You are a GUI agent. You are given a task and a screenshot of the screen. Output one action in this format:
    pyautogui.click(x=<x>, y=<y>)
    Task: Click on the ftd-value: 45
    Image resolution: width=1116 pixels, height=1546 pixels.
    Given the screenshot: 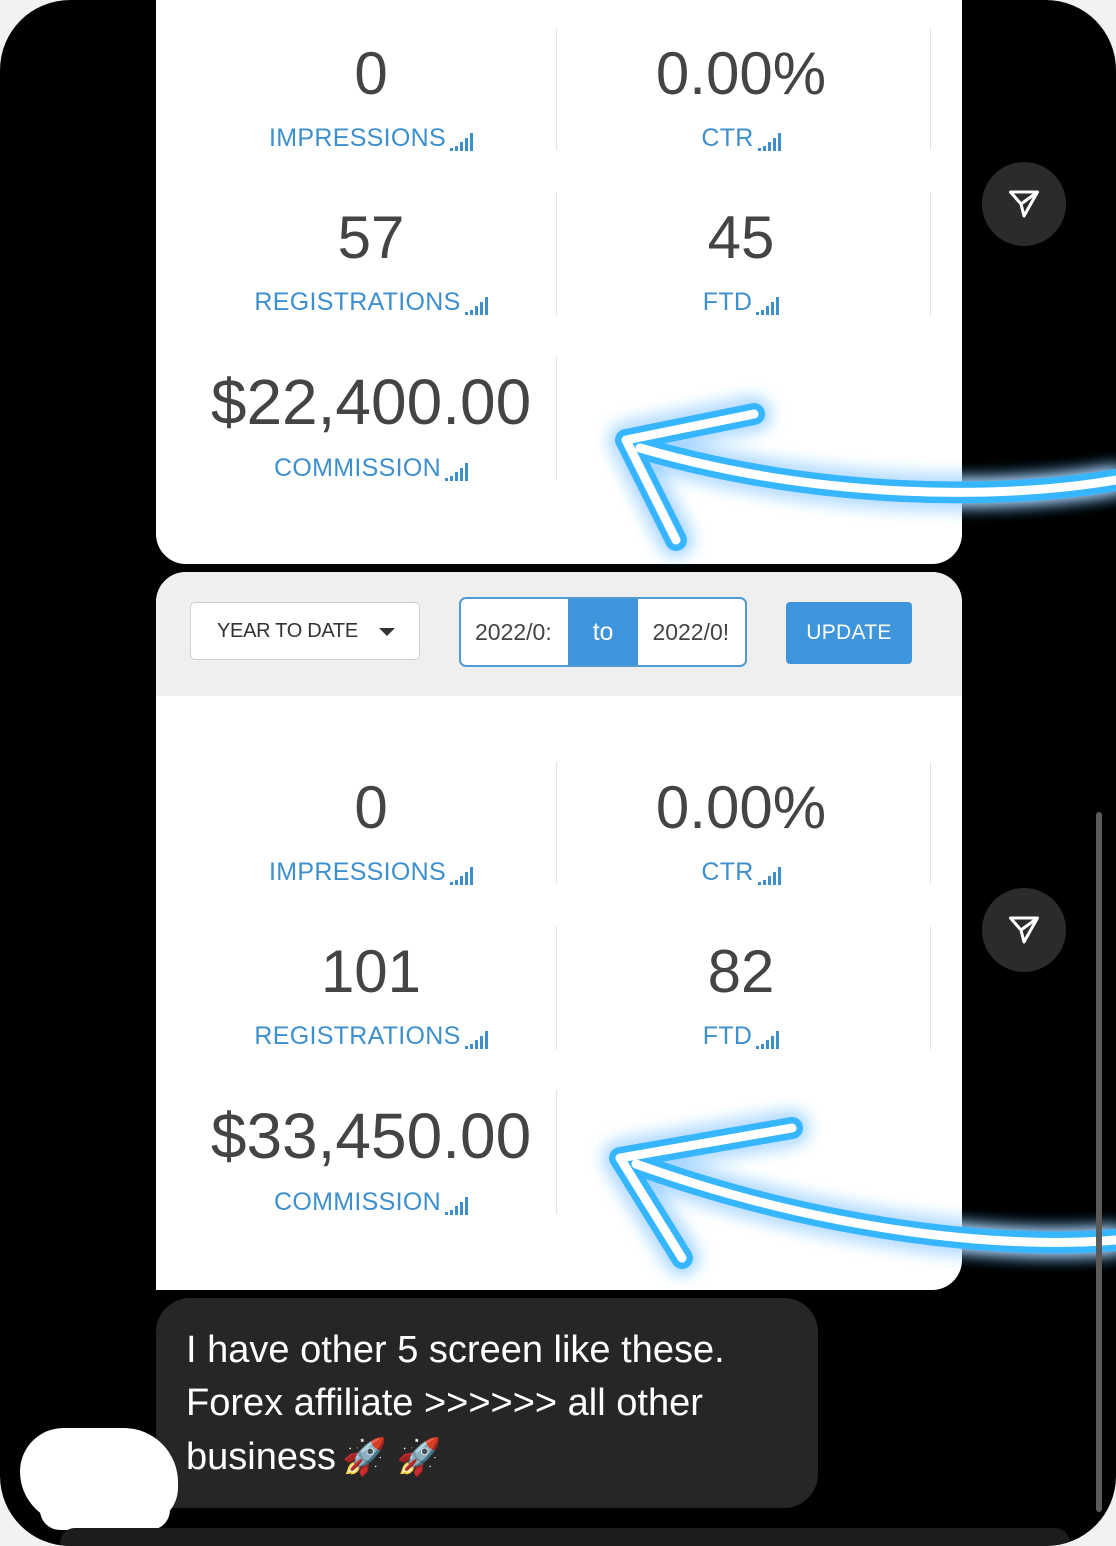 What is the action you would take?
    pyautogui.click(x=741, y=237)
    